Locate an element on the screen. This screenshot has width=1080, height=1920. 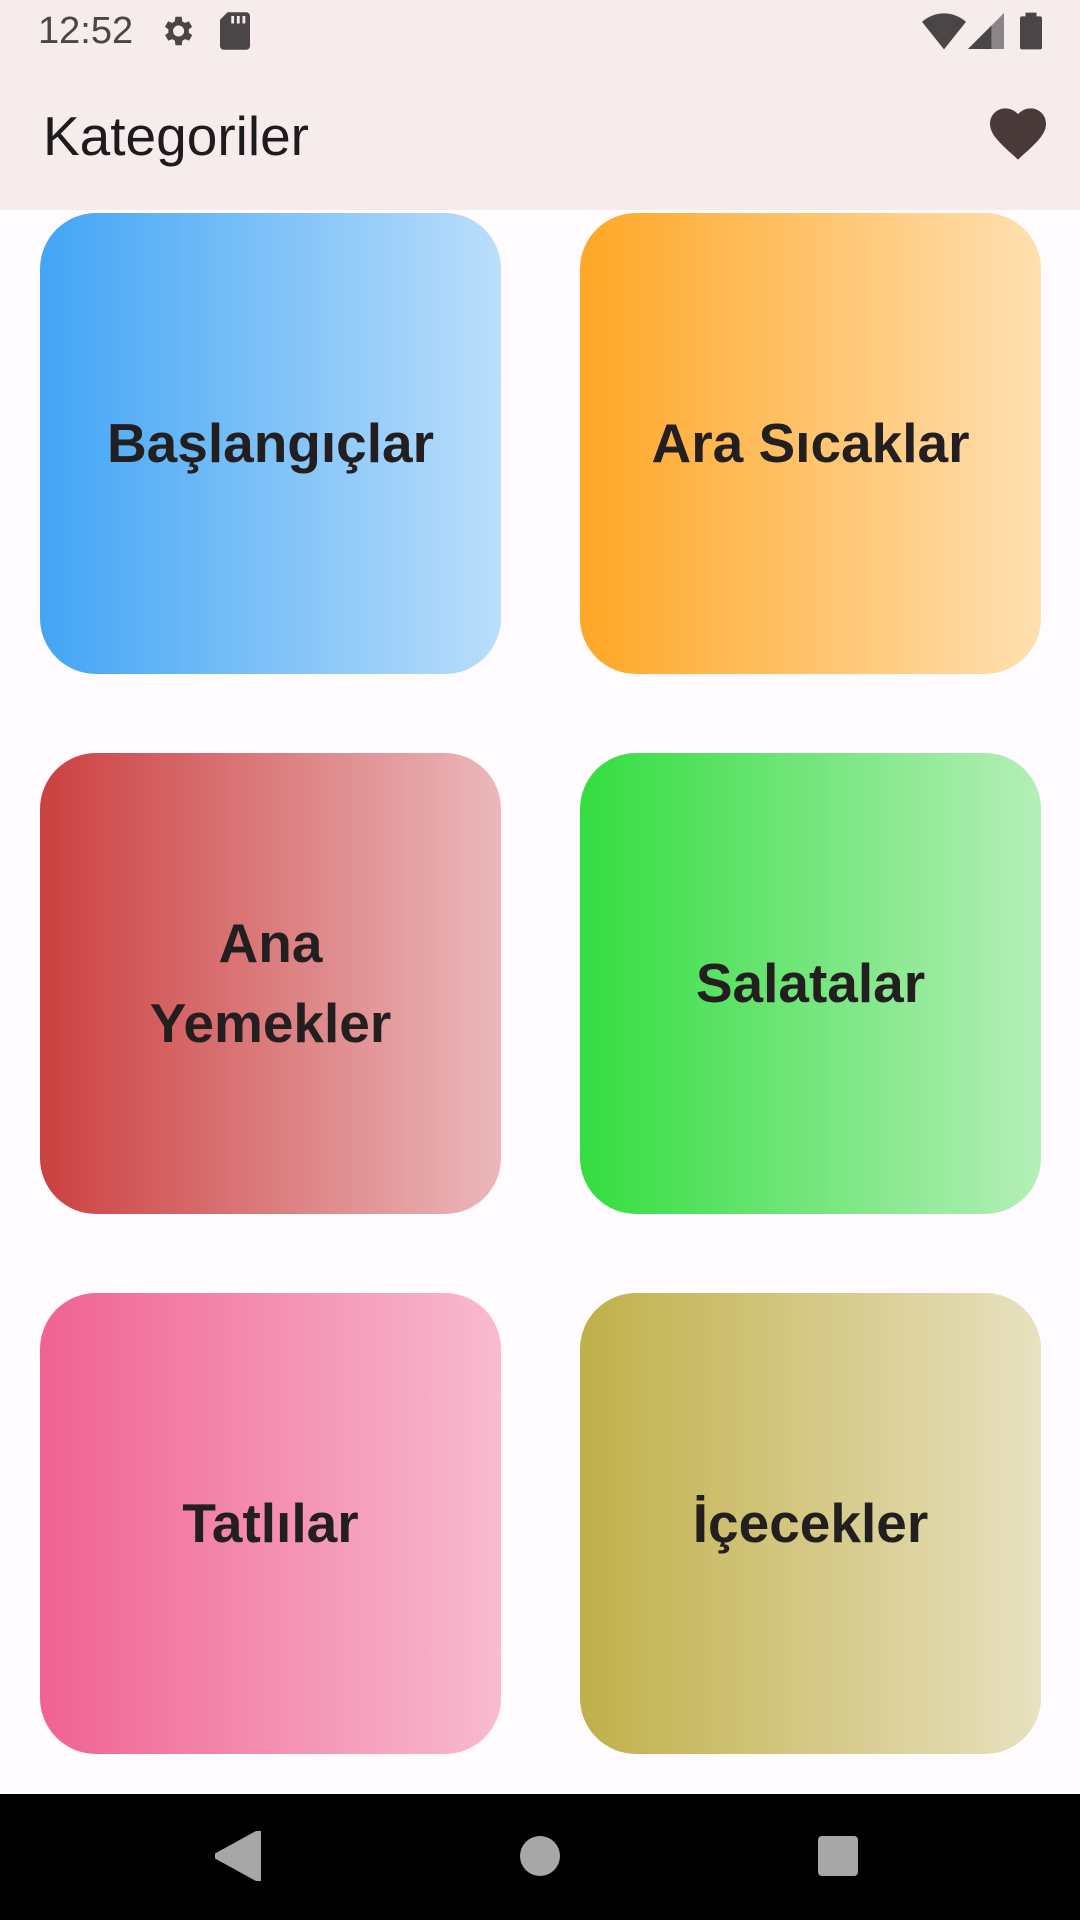
app-bar: Kategoriler is located at coordinates (540, 137).